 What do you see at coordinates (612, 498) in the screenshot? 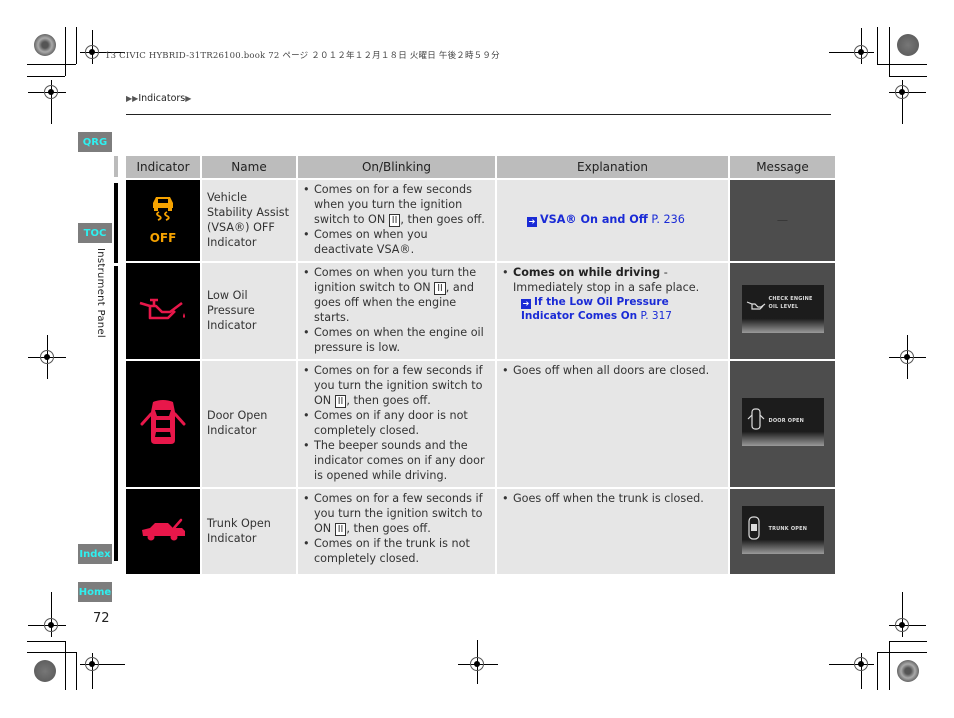
I see `bullet-item: Goes off when the trunk is closed.` at bounding box center [612, 498].